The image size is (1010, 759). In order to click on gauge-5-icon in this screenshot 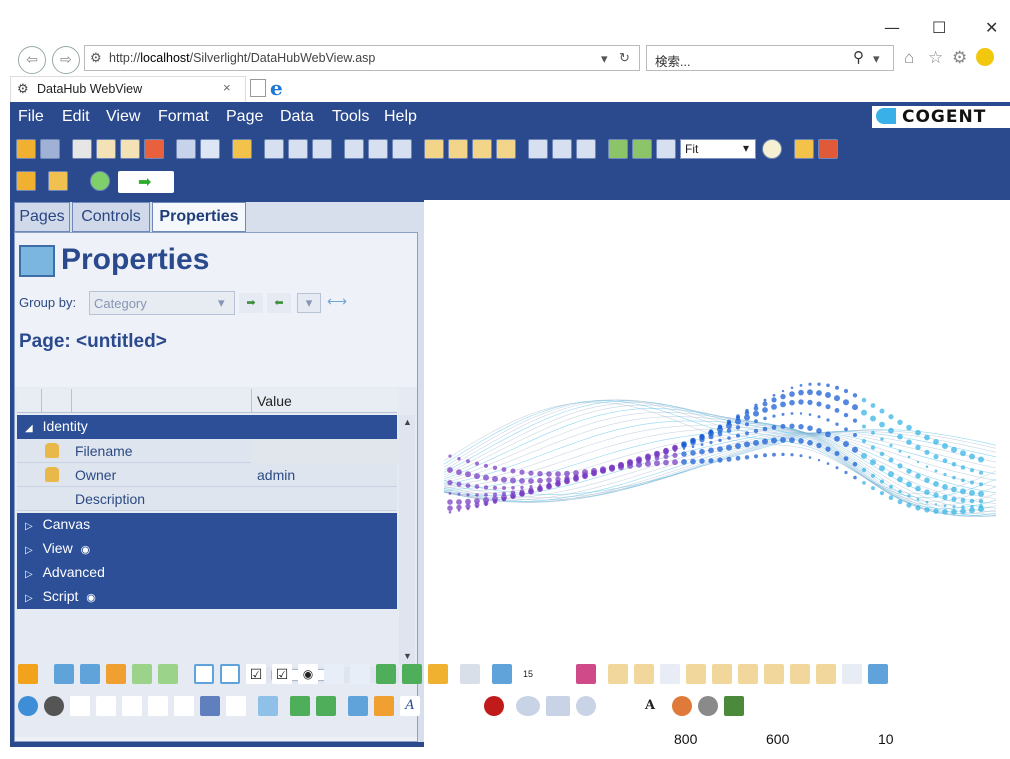, I will do `click(800, 674)`.